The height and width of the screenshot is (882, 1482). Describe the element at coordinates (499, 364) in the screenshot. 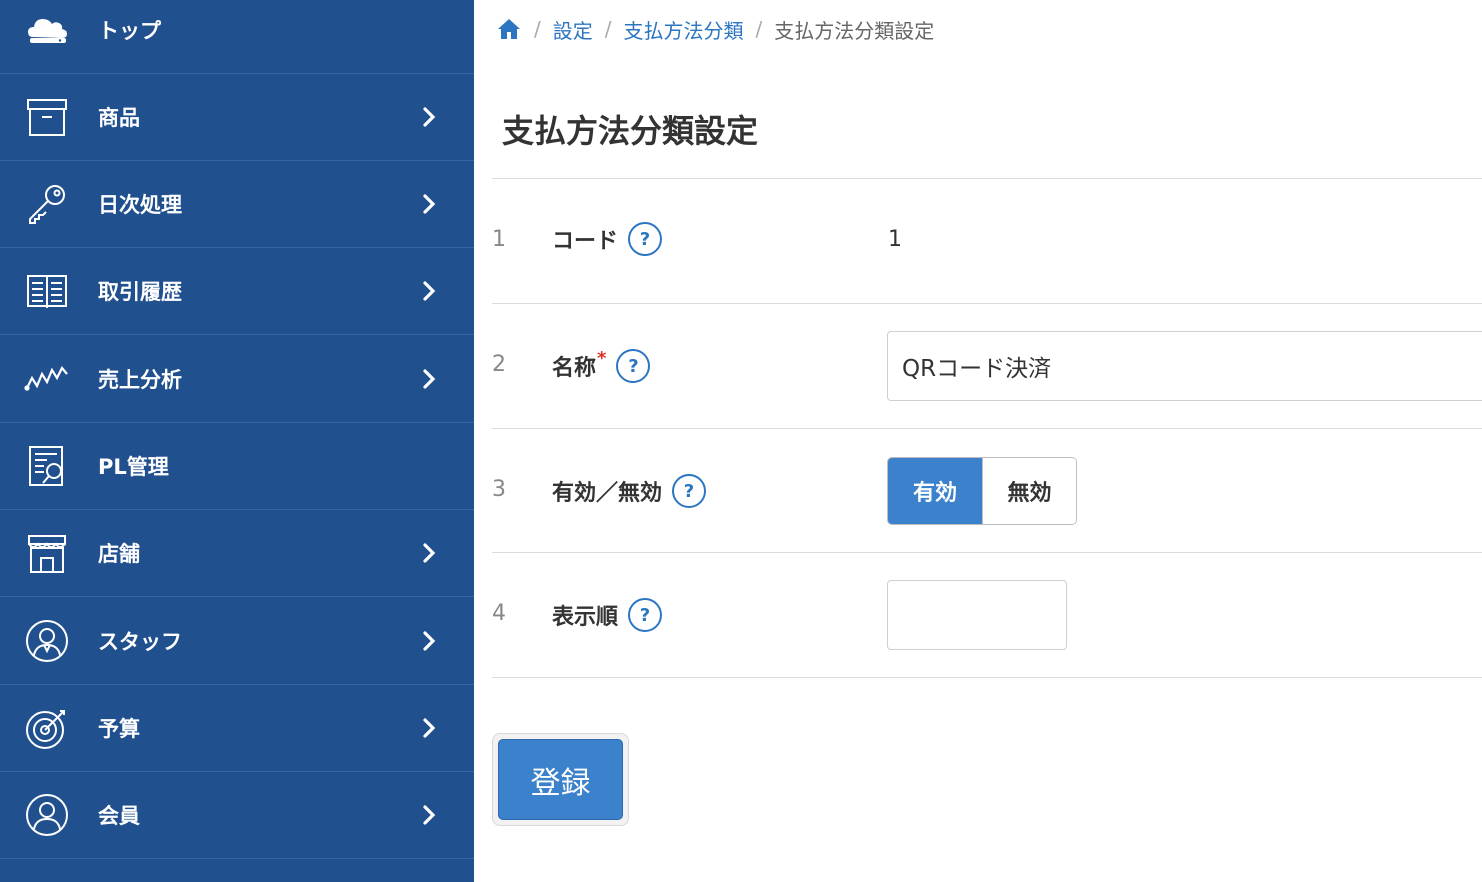

I see `row-number: 2` at that location.